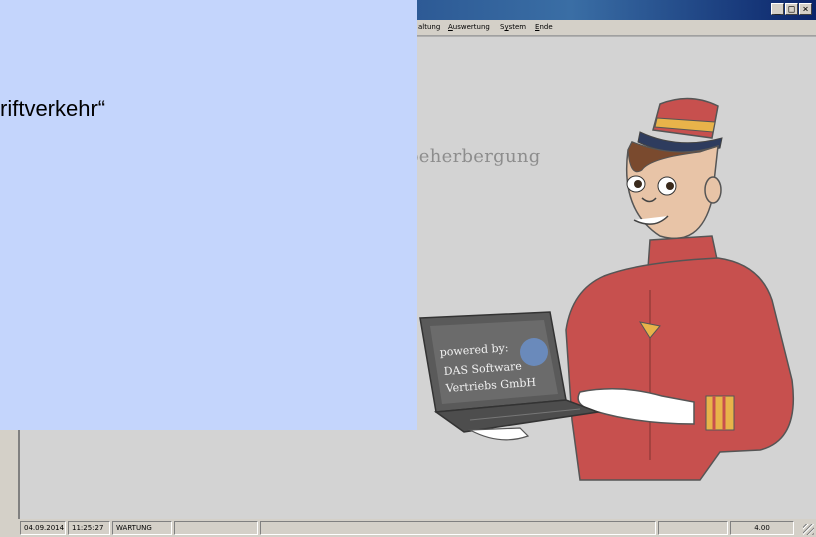 The width and height of the screenshot is (816, 537). I want to click on status-mode: WARTUNG, so click(142, 528).